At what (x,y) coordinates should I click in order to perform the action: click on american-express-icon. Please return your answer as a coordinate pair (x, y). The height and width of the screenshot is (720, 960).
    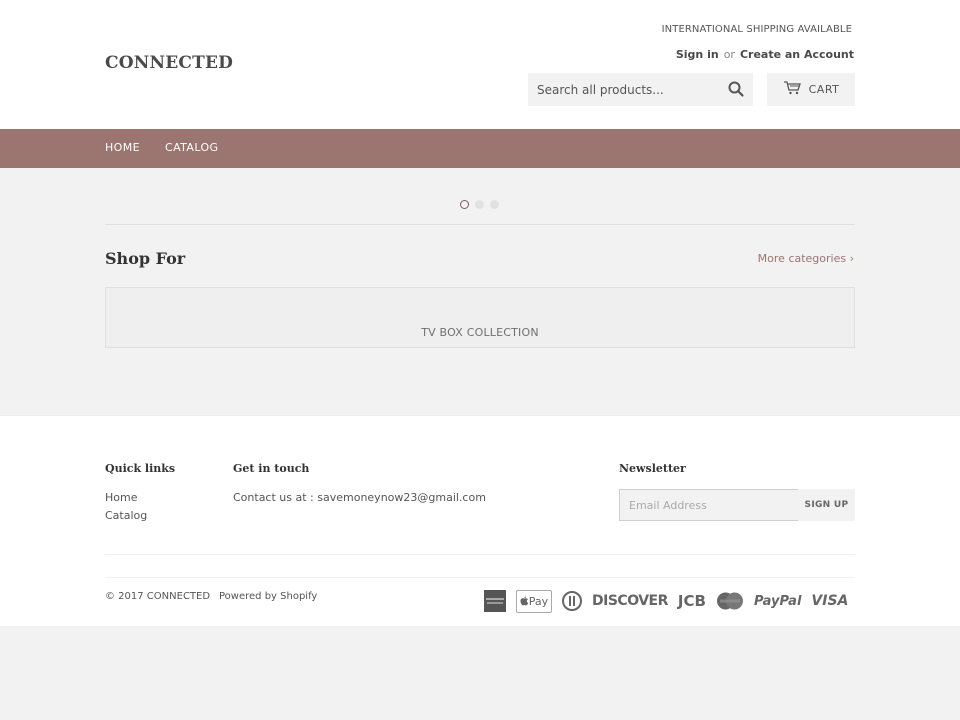
    Looking at the image, I should click on (495, 601).